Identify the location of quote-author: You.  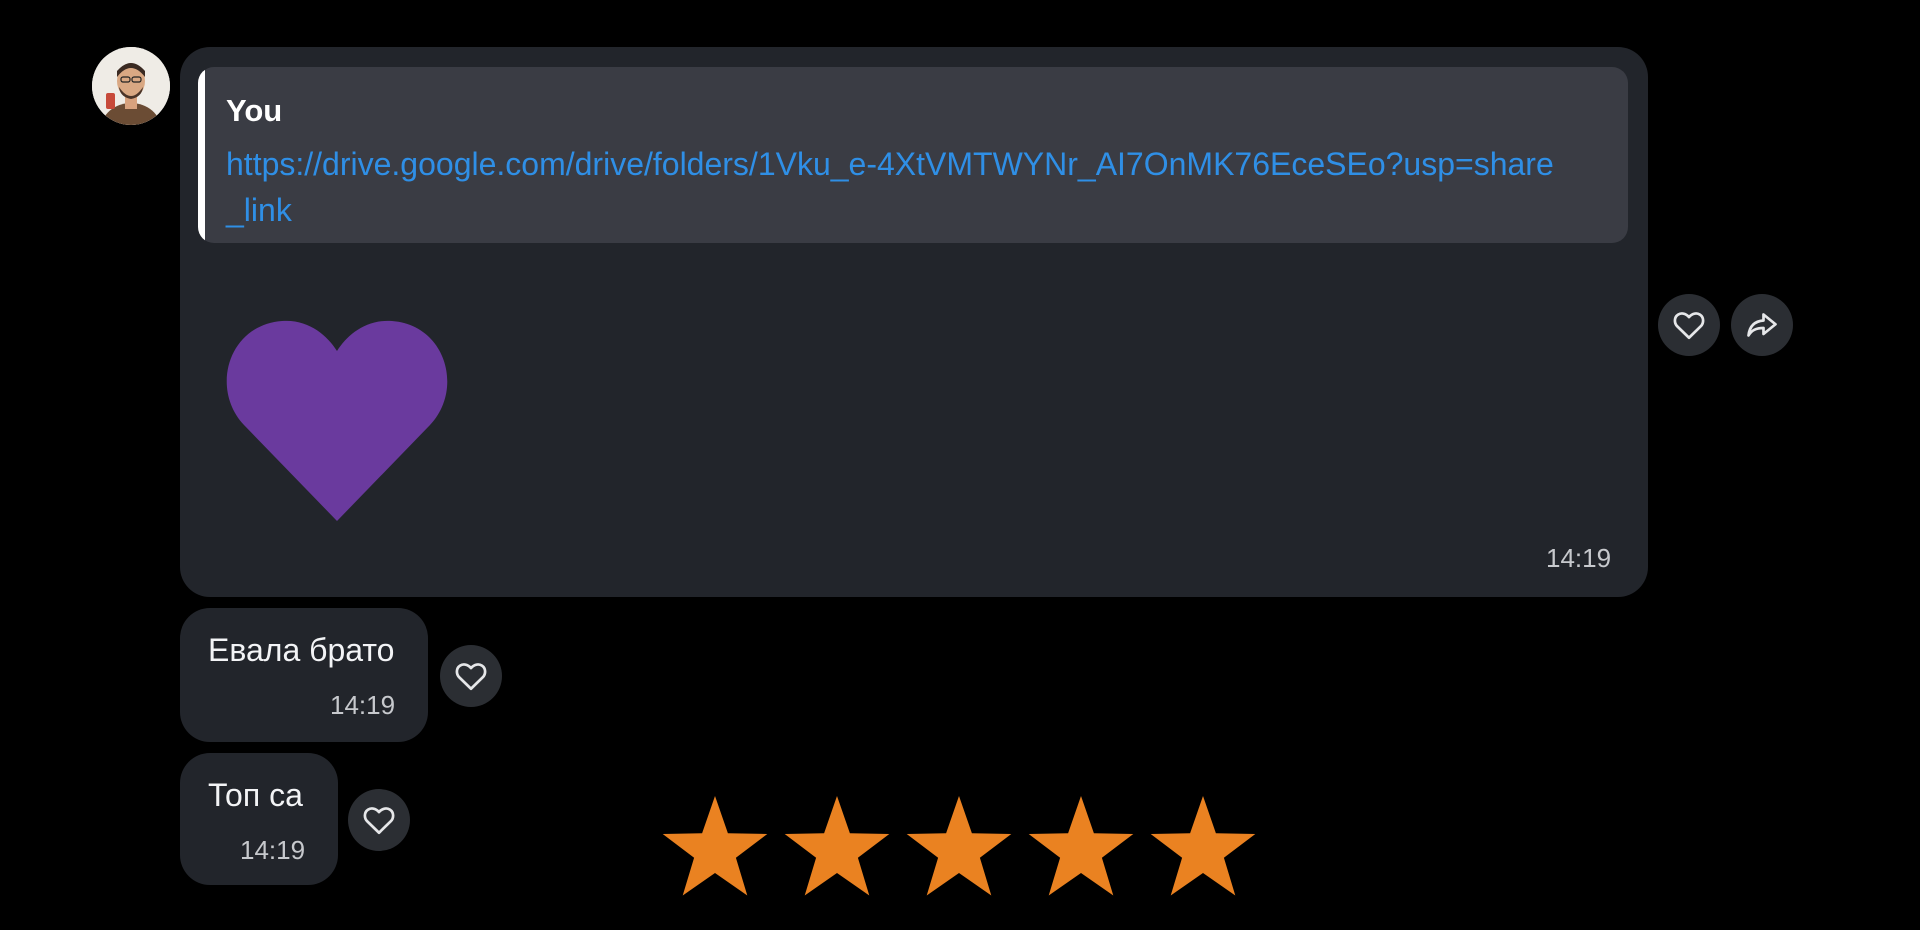
(254, 110).